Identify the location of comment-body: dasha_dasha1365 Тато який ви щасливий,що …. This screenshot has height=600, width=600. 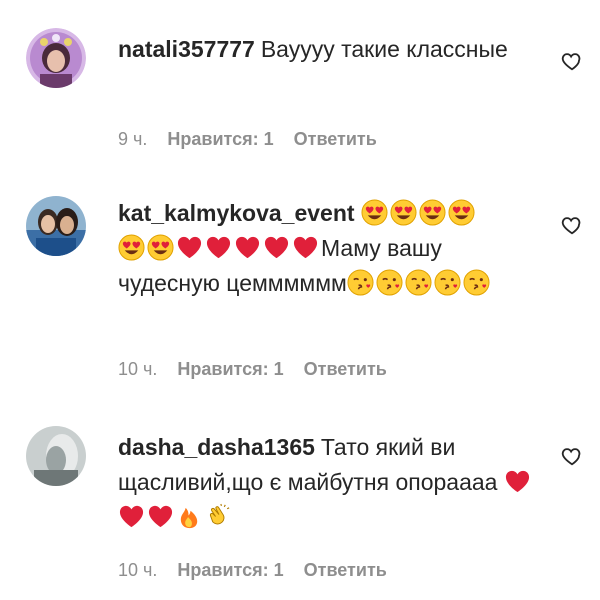
(328, 482).